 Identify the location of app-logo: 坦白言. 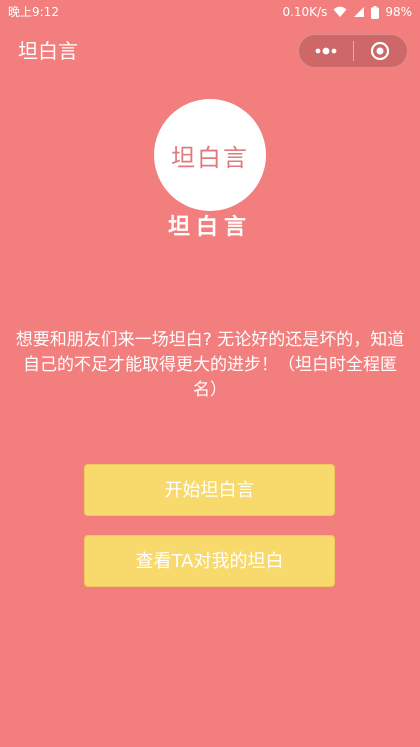
(210, 155).